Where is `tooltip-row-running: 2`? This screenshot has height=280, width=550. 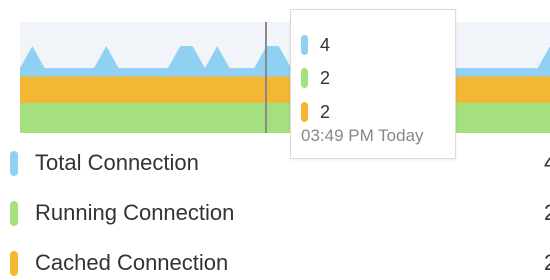 tooltip-row-running: 2 is located at coordinates (315, 78).